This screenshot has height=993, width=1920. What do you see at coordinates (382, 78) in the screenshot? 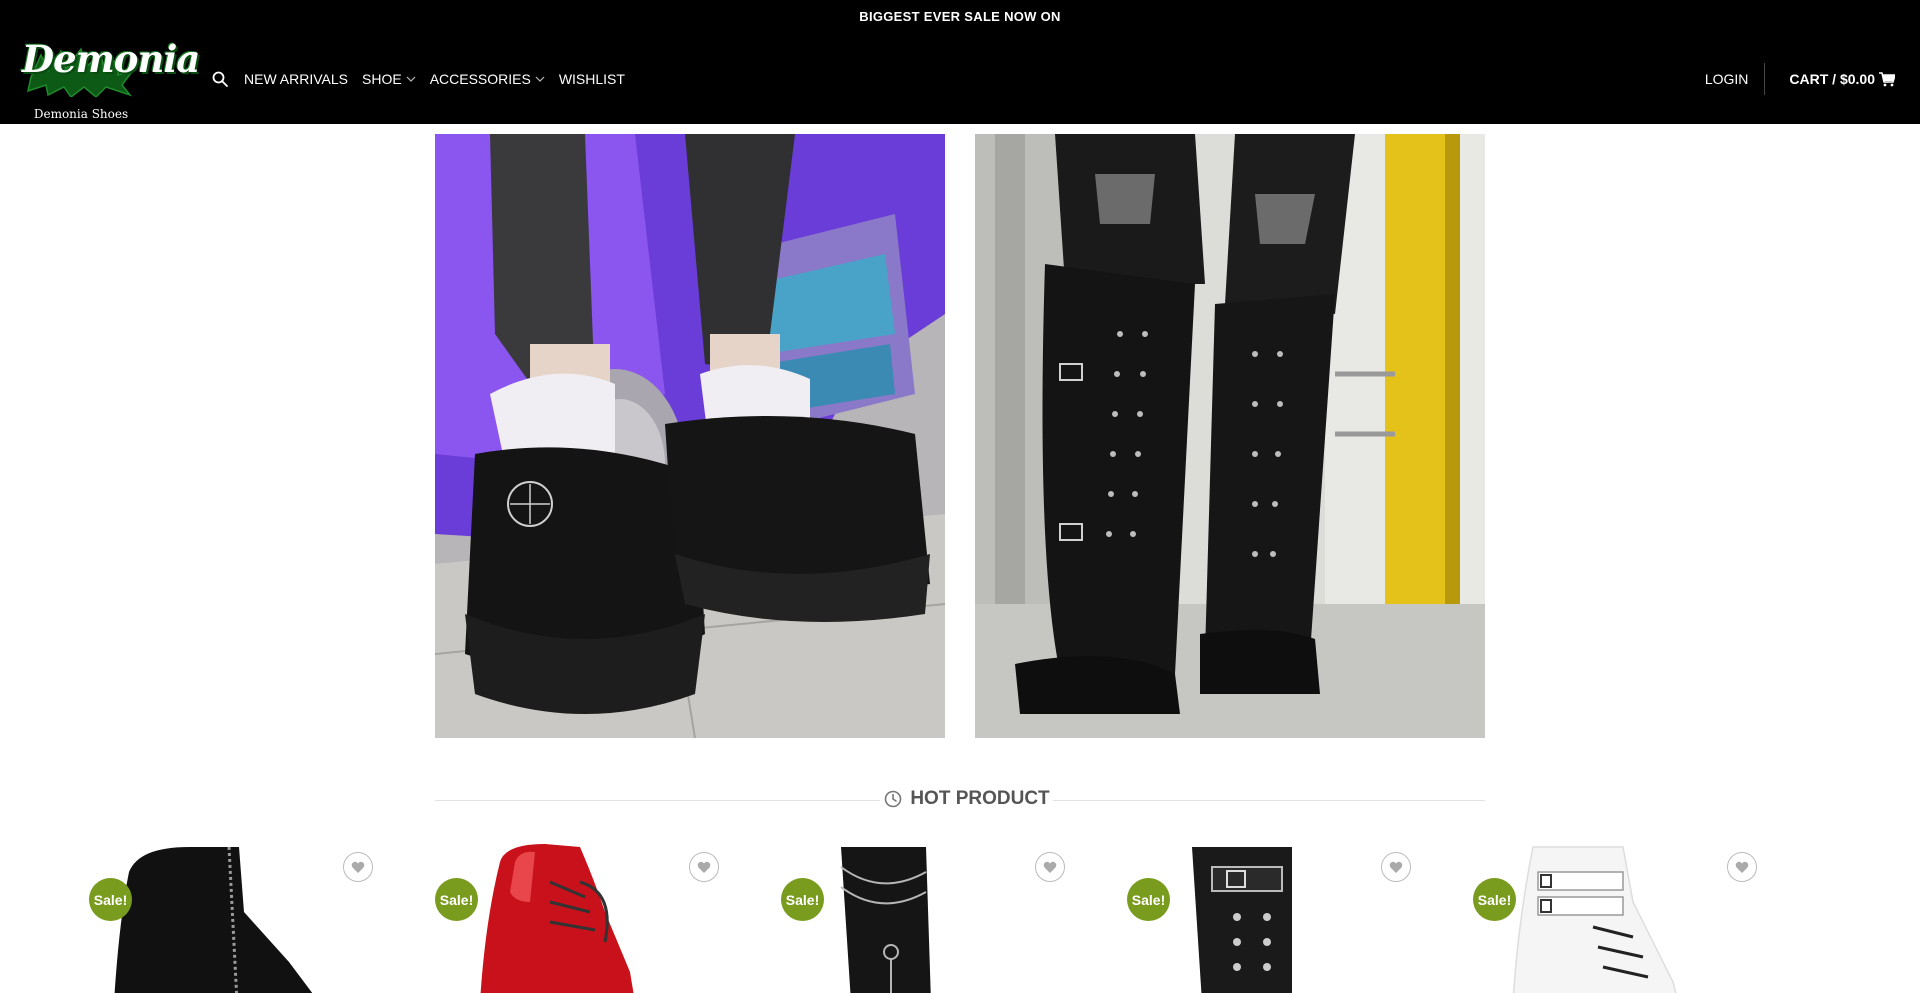
I see `nav-label: SHOE` at bounding box center [382, 78].